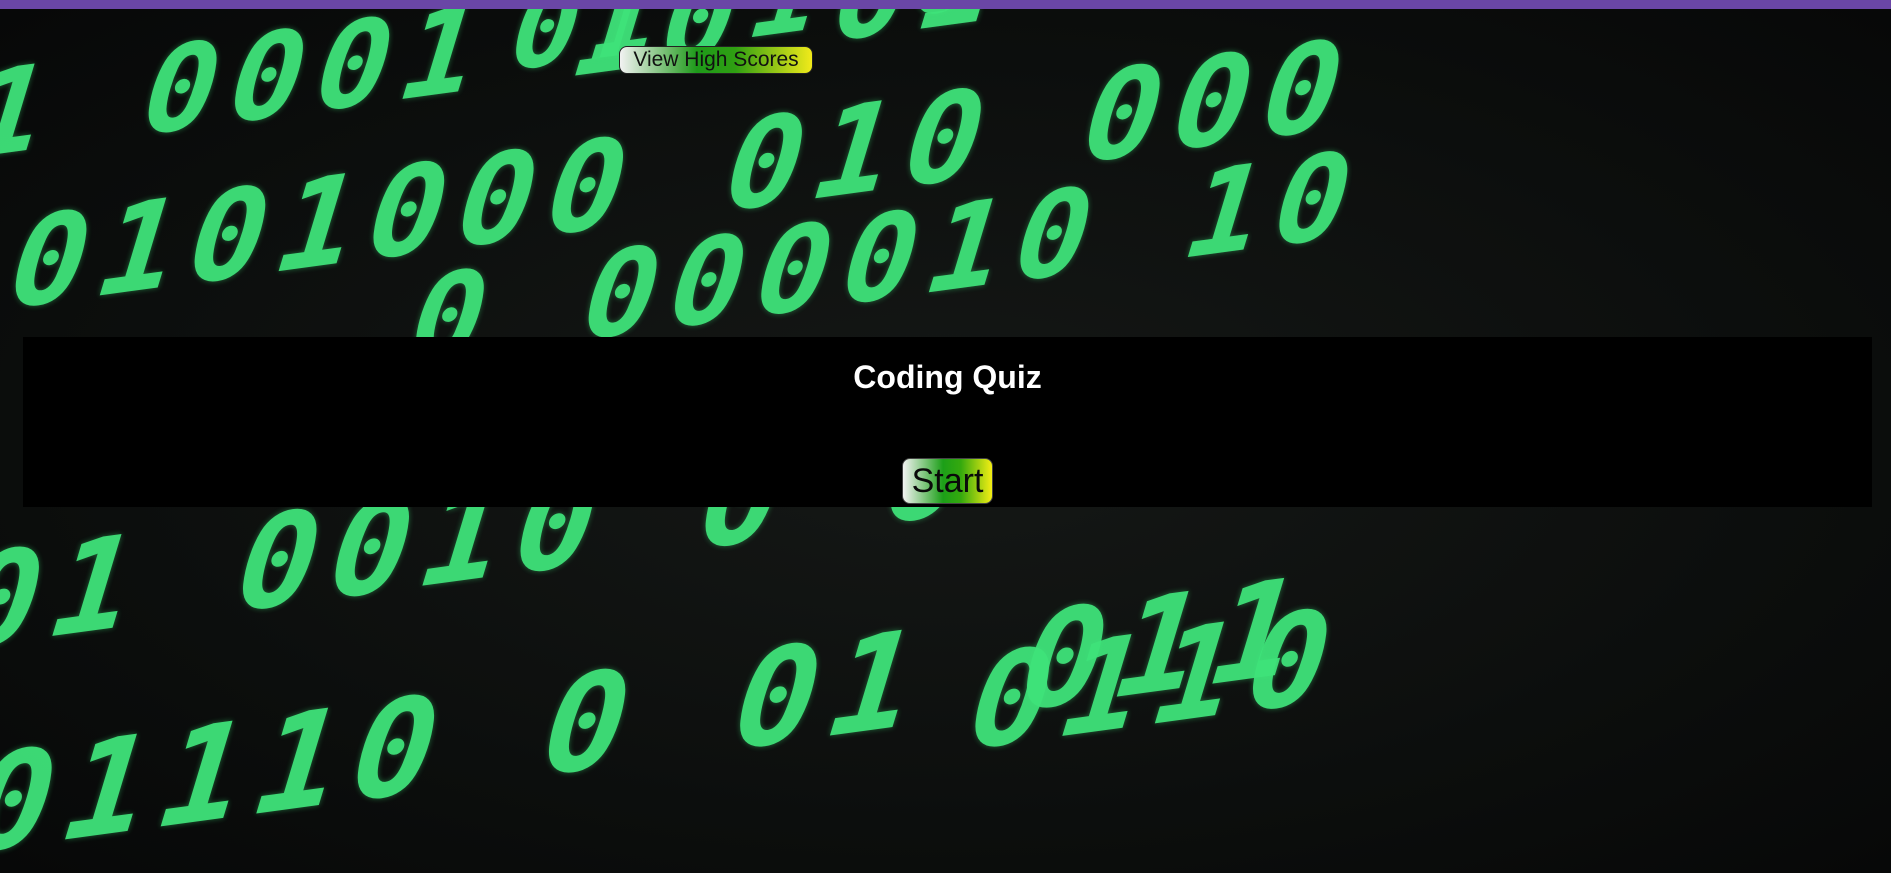 The width and height of the screenshot is (1891, 873). I want to click on start-button: Start, so click(947, 481).